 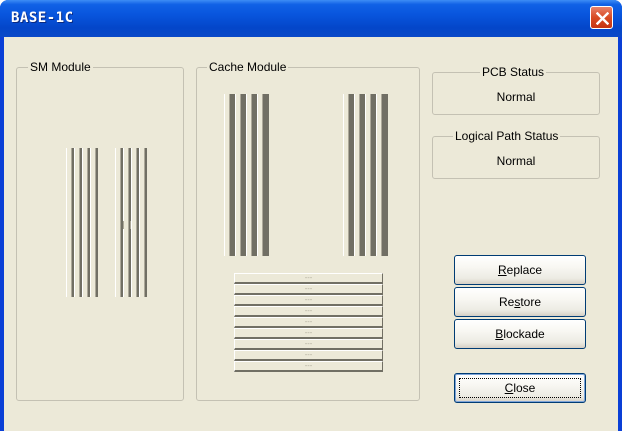 What do you see at coordinates (520, 302) in the screenshot?
I see `restore-button: Restore` at bounding box center [520, 302].